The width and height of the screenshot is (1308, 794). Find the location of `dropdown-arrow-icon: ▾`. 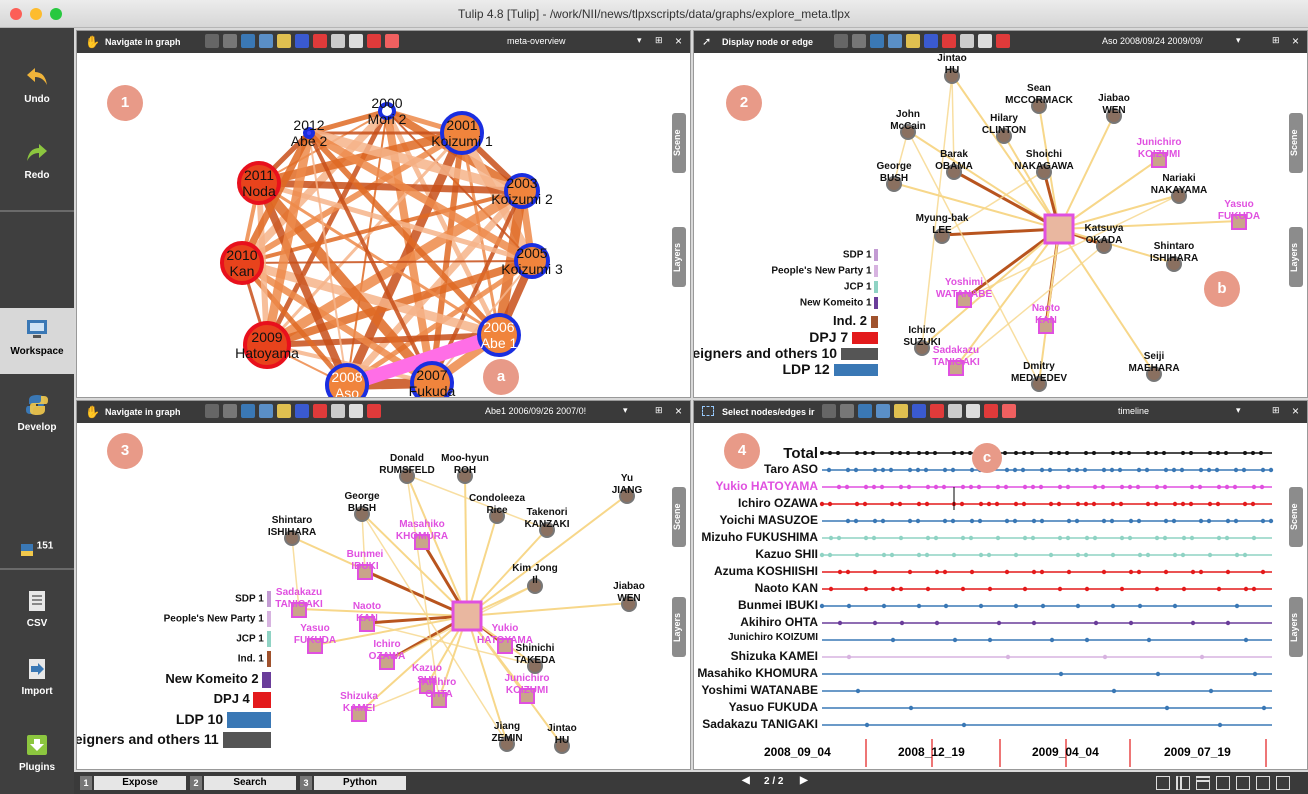

dropdown-arrow-icon: ▾ is located at coordinates (625, 410).